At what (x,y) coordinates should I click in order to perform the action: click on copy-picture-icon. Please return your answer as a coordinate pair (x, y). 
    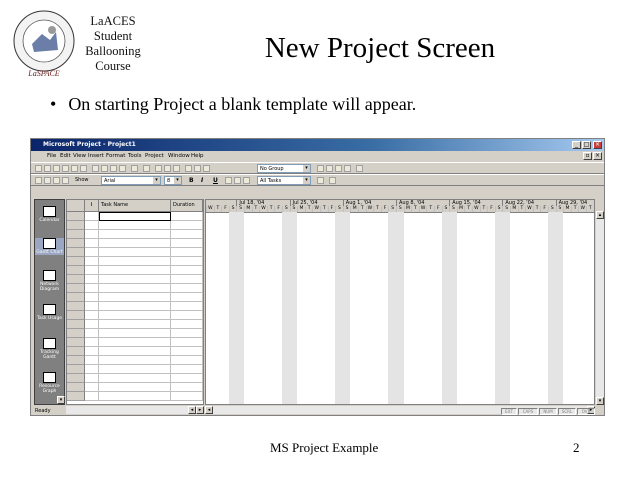
    Looking at the image, I should click on (347, 168).